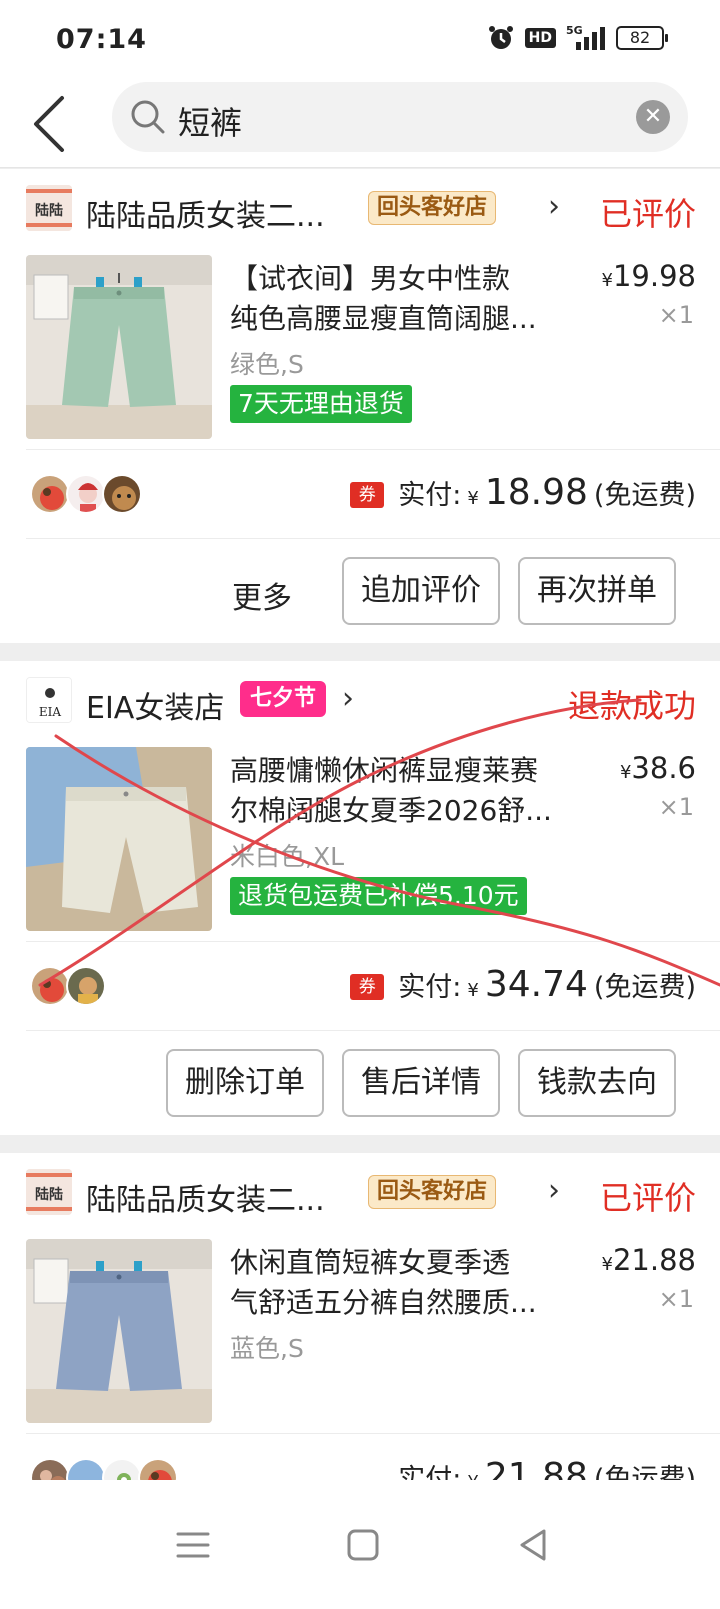 Image resolution: width=720 pixels, height=1609 pixels. What do you see at coordinates (370, 278) in the screenshot?
I see `product-title-line1: 【试衣间】男女中性款` at bounding box center [370, 278].